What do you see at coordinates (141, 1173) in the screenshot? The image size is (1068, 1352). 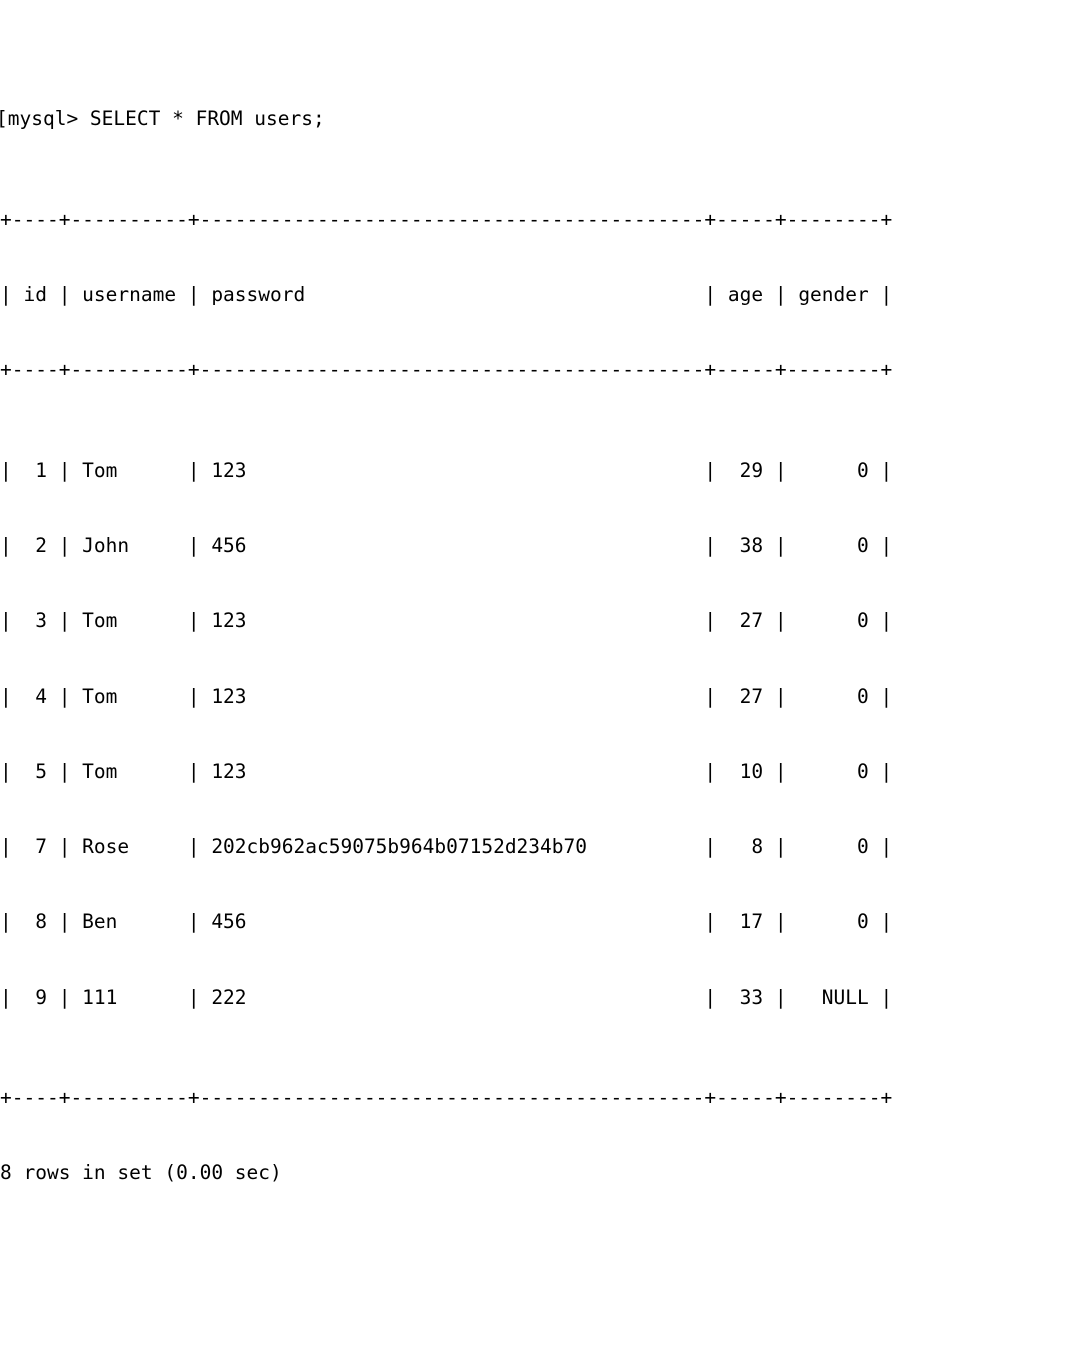 I see `result-summary-1: 8 rows in set (0.00 sec)` at bounding box center [141, 1173].